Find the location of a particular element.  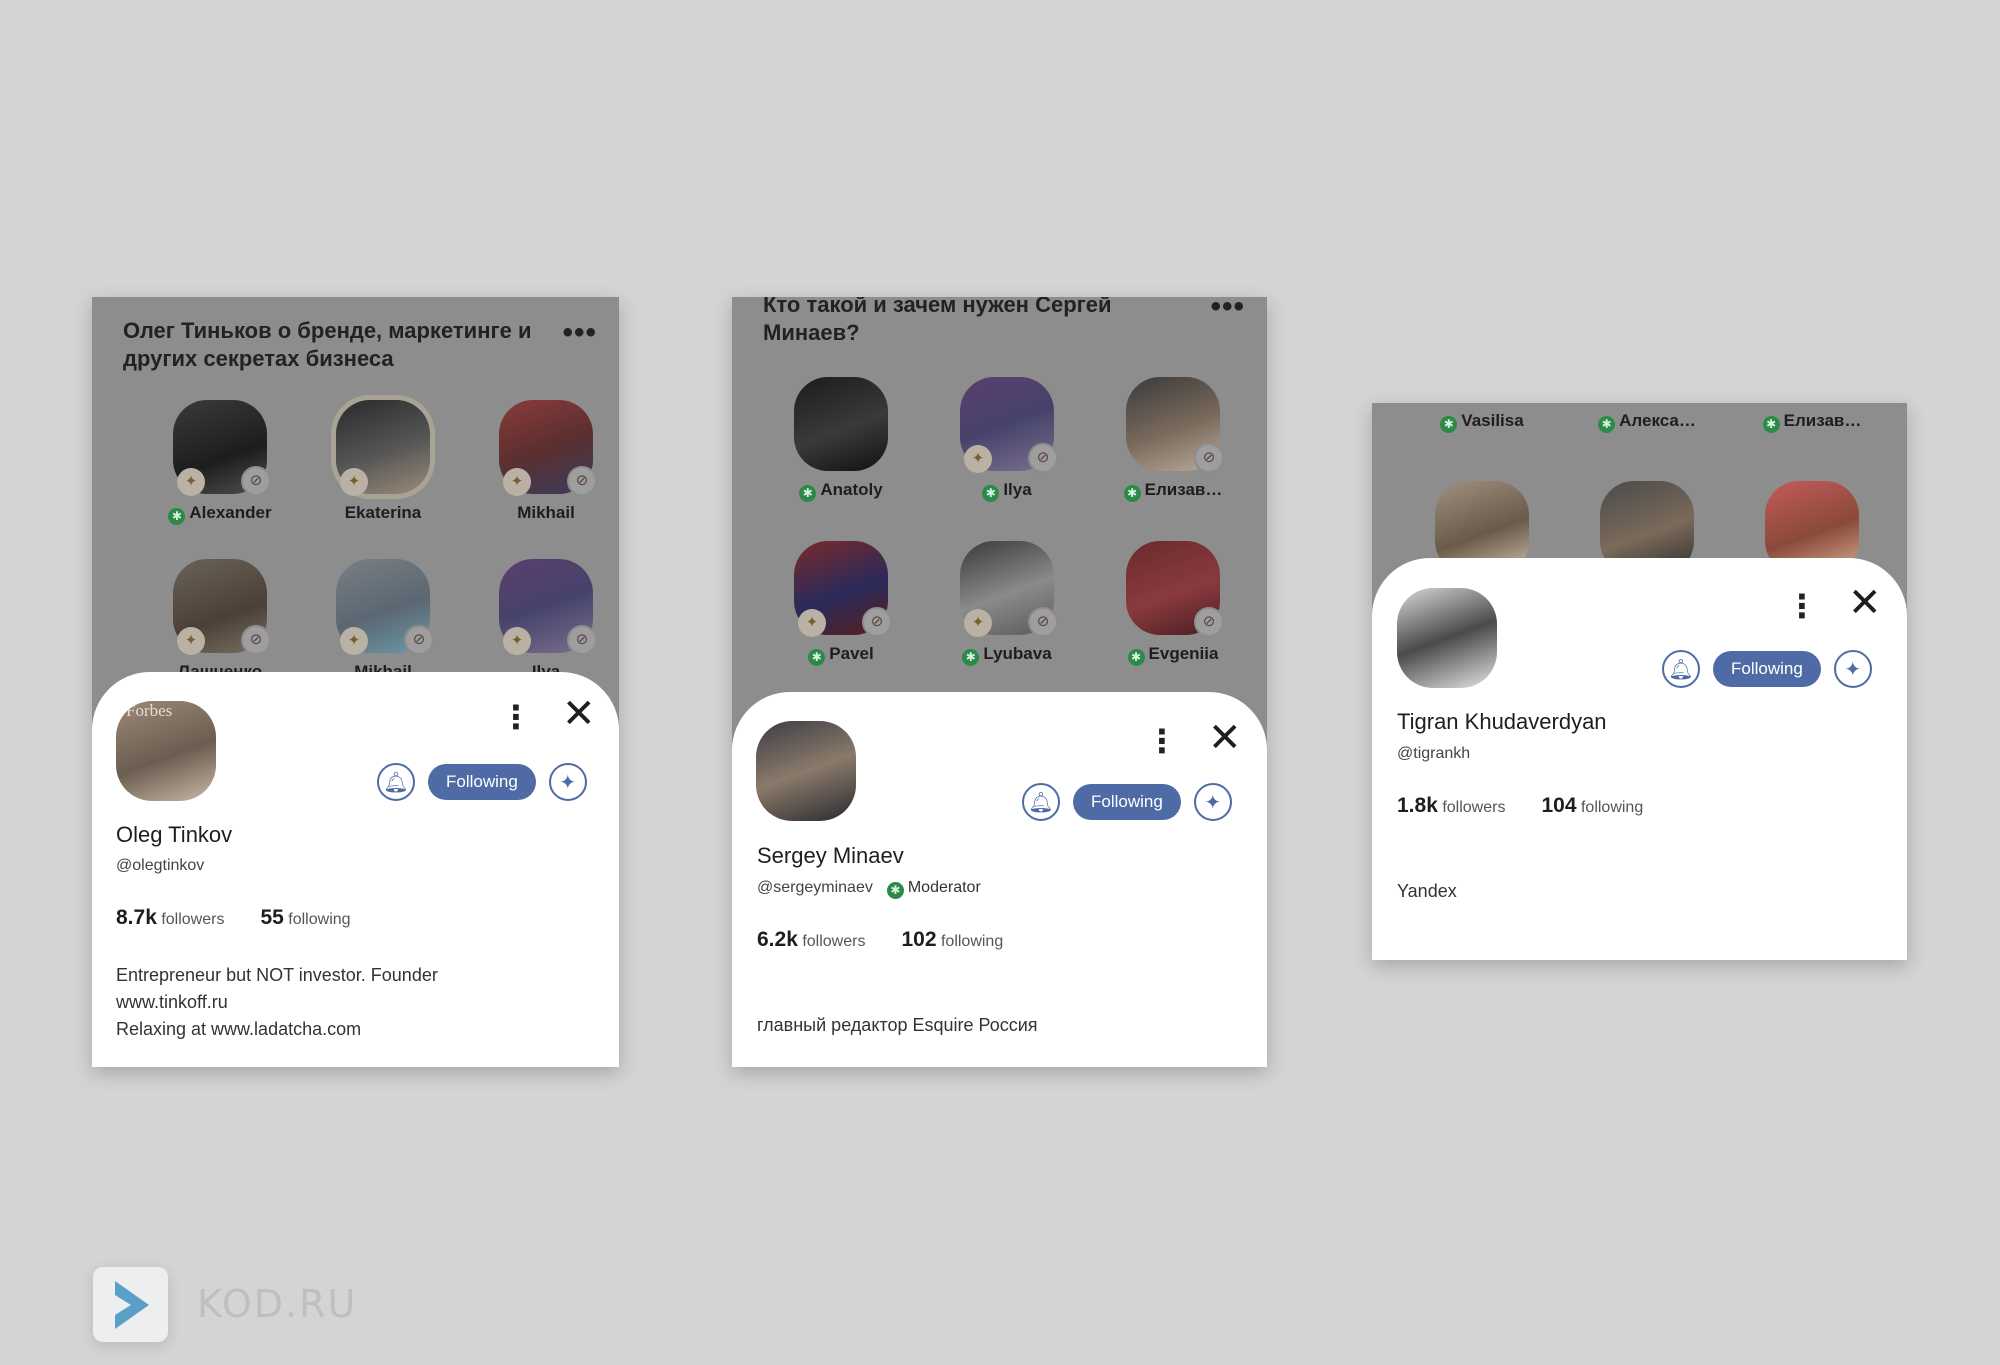

profile-handle: @sergeyminaev is located at coordinates (815, 887).